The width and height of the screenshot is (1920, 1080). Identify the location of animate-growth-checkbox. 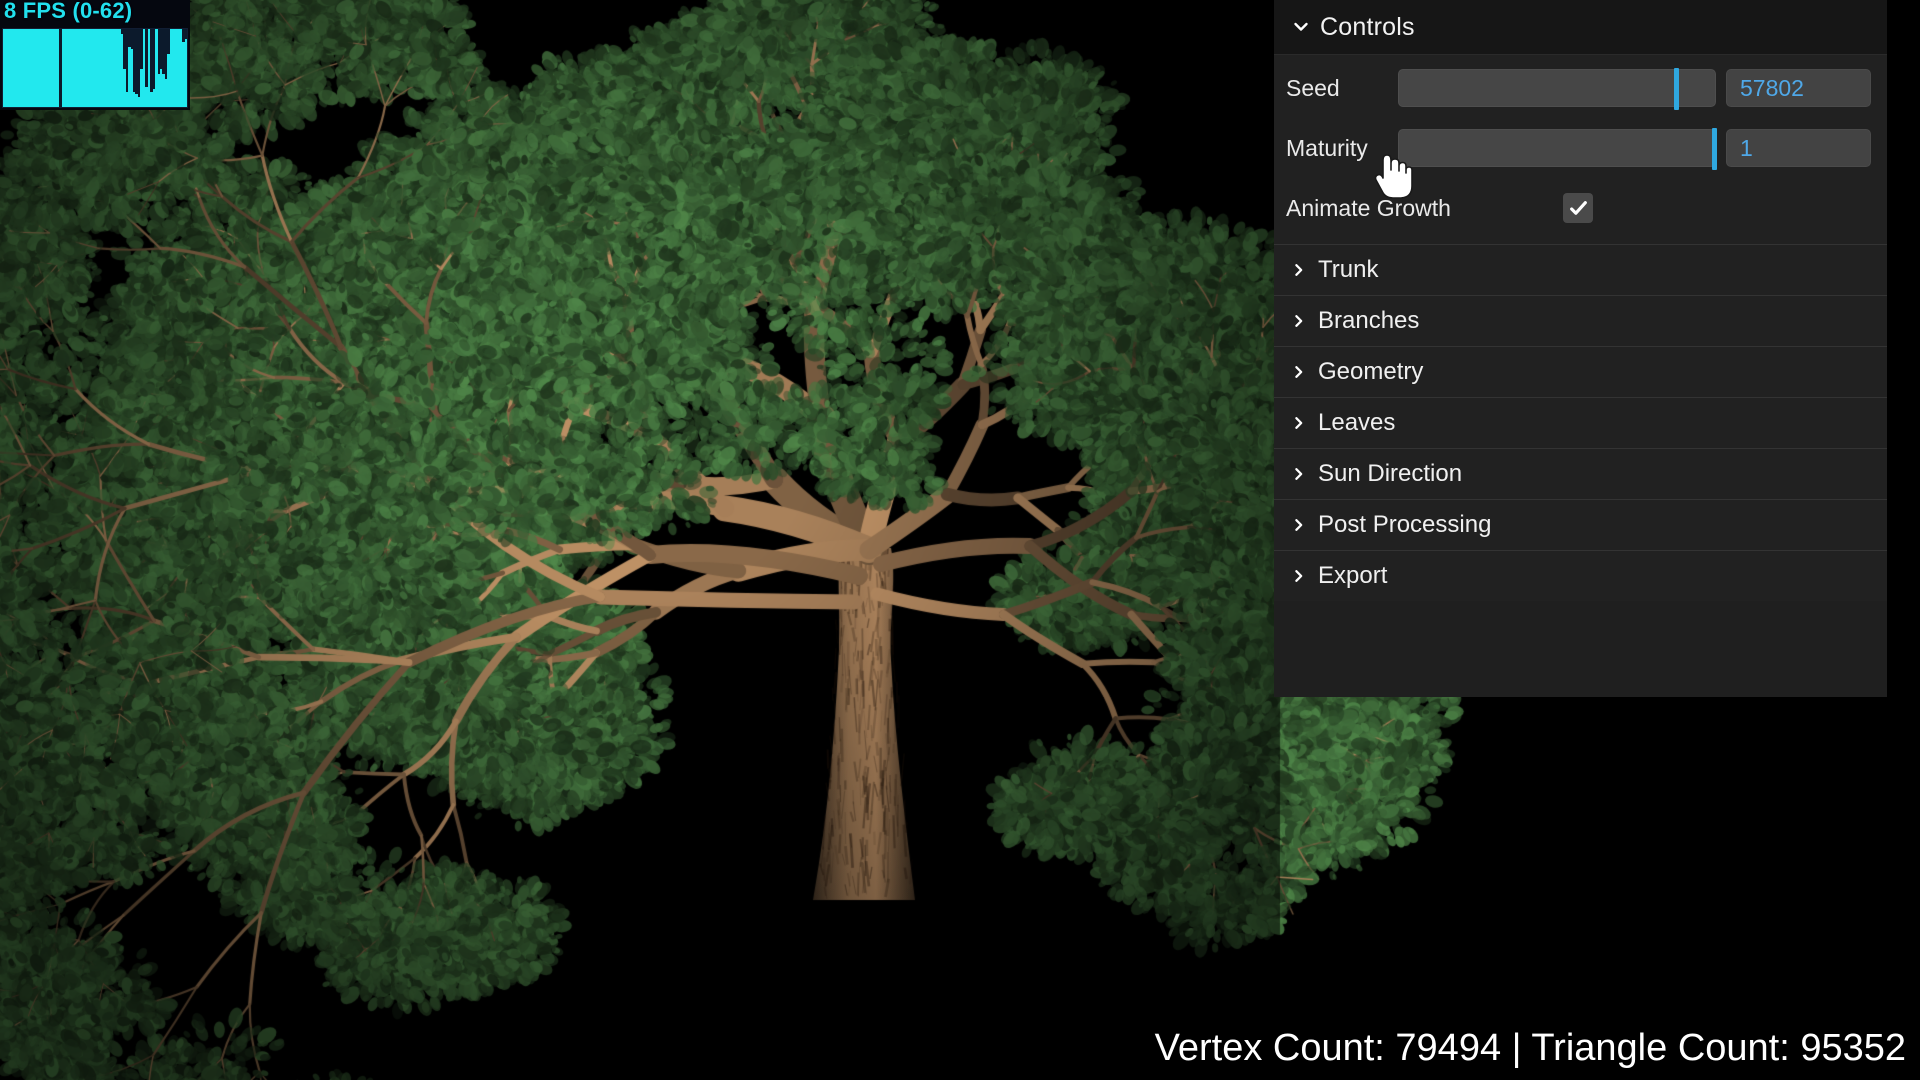
(1578, 208).